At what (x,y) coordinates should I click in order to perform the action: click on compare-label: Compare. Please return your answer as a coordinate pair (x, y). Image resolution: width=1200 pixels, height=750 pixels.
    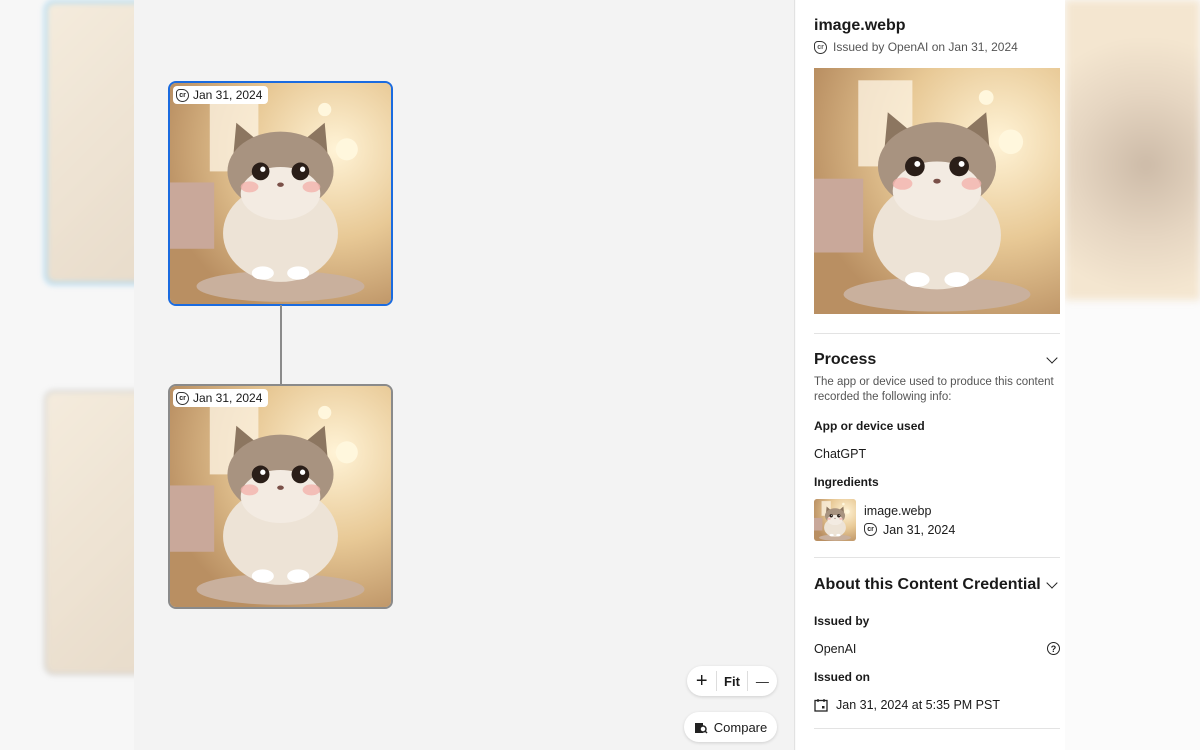
    Looking at the image, I should click on (740, 727).